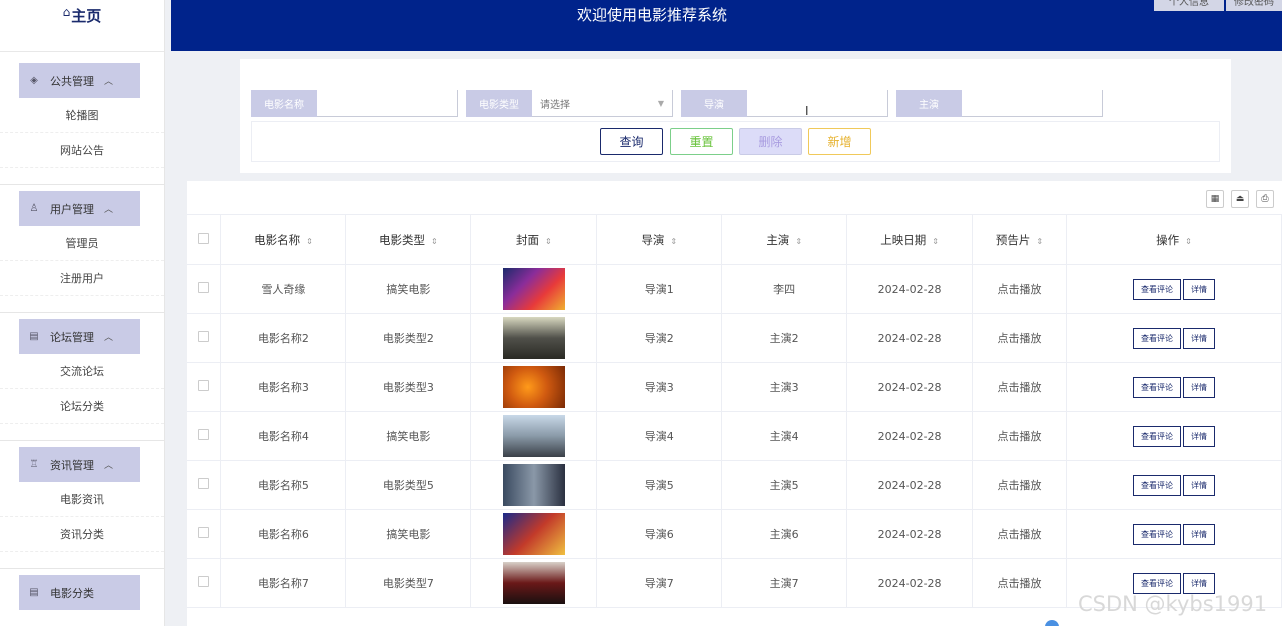 This screenshot has width=1282, height=626. What do you see at coordinates (82, 150) in the screenshot?
I see `sidebar-item-notice: 网站公告` at bounding box center [82, 150].